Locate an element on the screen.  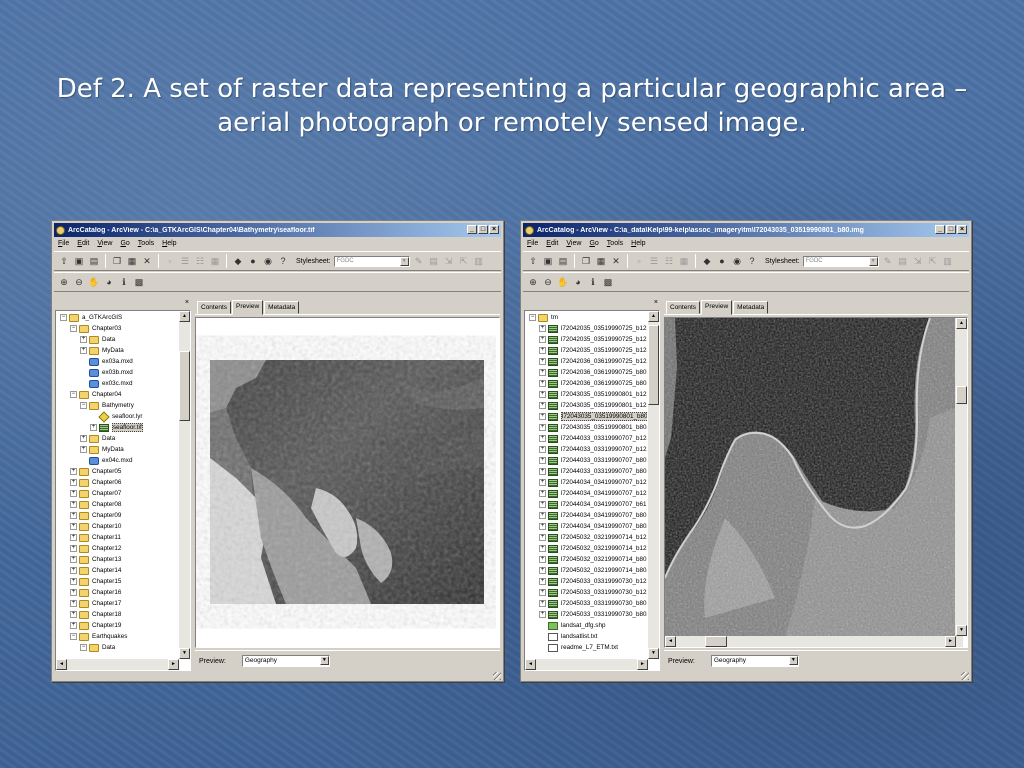
preview-vertical-scrollbar: ▲ ▼ is located at coordinates (961, 477).